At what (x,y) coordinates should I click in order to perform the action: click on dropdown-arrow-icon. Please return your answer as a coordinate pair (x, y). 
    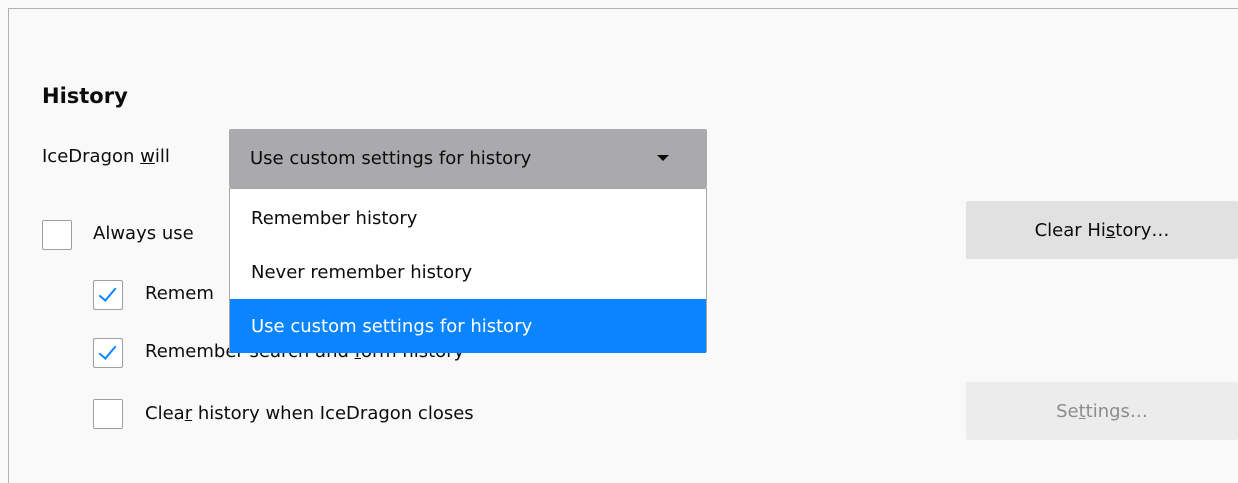
    Looking at the image, I should click on (663, 158).